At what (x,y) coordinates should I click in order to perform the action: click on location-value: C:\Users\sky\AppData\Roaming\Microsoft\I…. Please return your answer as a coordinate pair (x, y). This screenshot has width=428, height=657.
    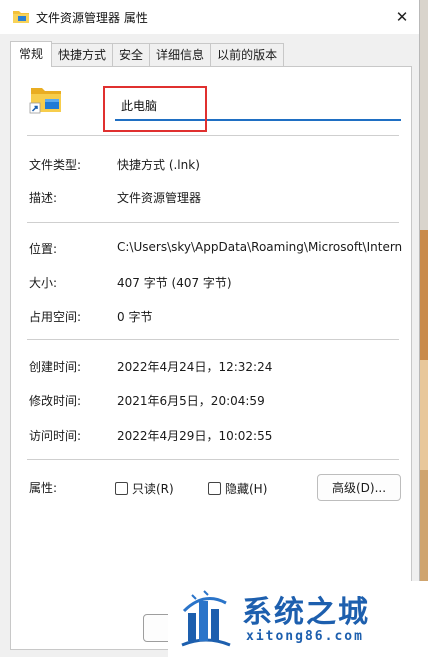
    Looking at the image, I should click on (260, 247).